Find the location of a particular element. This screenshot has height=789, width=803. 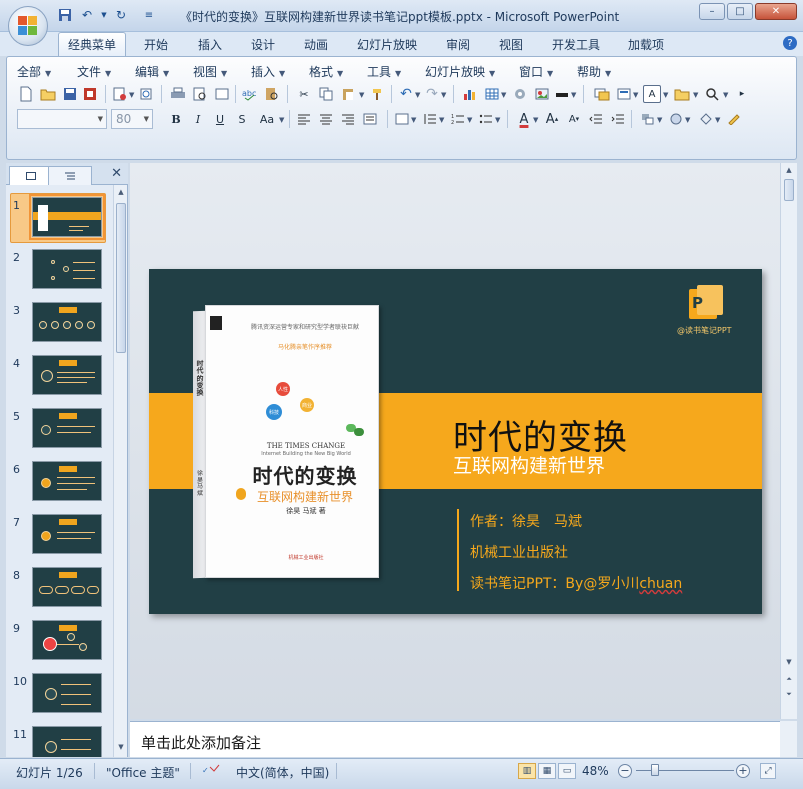

insert-table-icon is located at coordinates (492, 94).